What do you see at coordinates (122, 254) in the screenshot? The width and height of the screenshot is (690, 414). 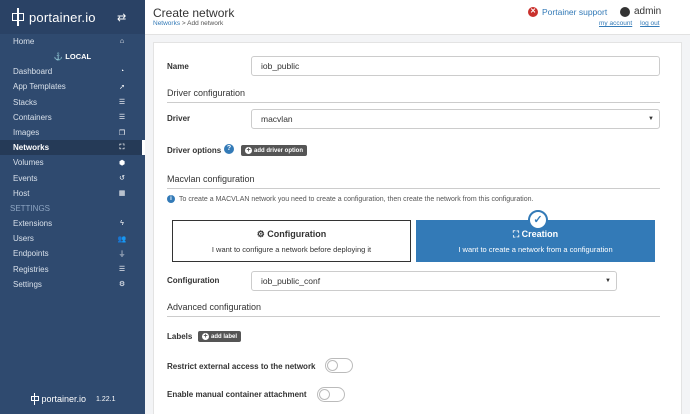 I see `plug-icon: ⏚` at bounding box center [122, 254].